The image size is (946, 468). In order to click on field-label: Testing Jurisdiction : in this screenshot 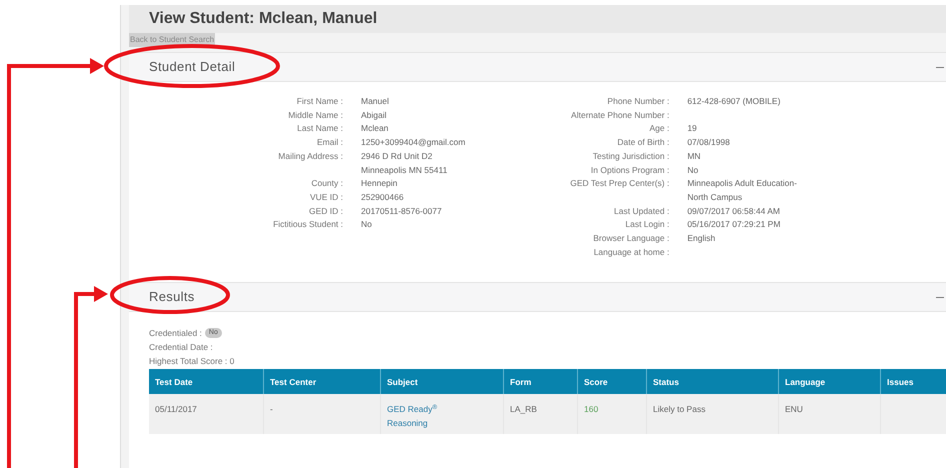, I will do `click(631, 156)`.